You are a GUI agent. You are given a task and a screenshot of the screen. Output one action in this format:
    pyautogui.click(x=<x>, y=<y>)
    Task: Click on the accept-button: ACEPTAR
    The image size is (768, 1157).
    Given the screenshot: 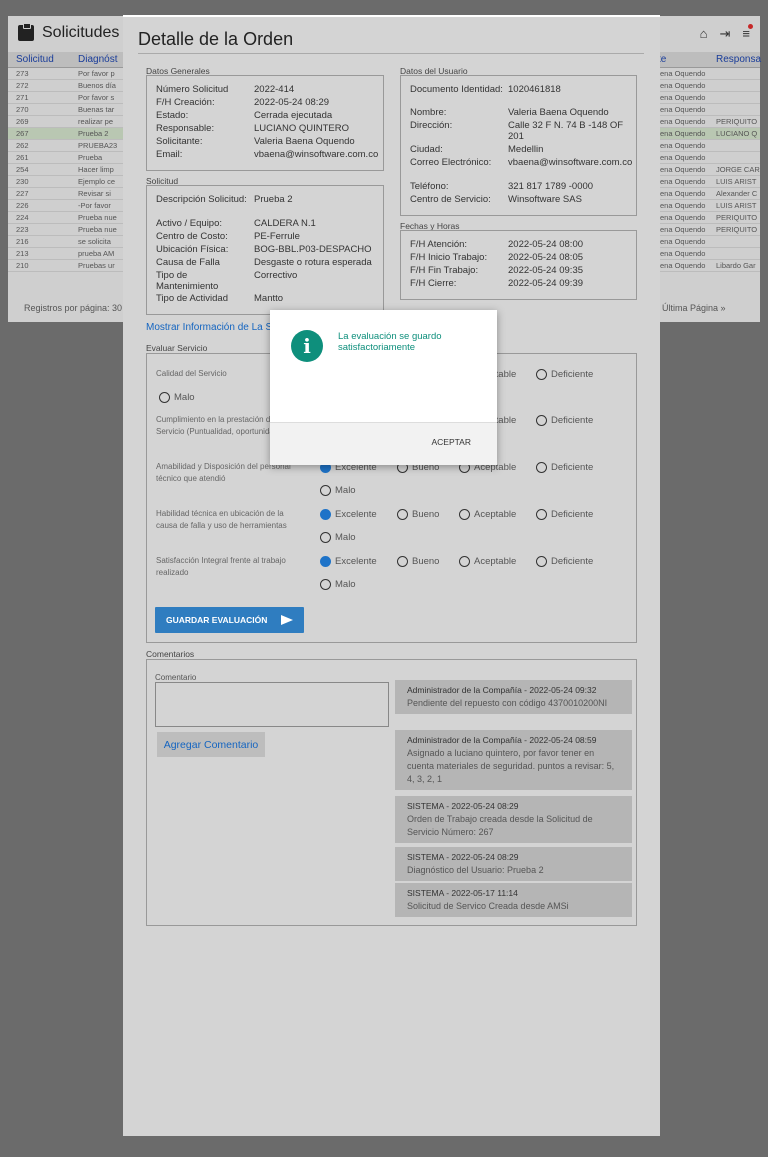 What is the action you would take?
    pyautogui.click(x=451, y=442)
    